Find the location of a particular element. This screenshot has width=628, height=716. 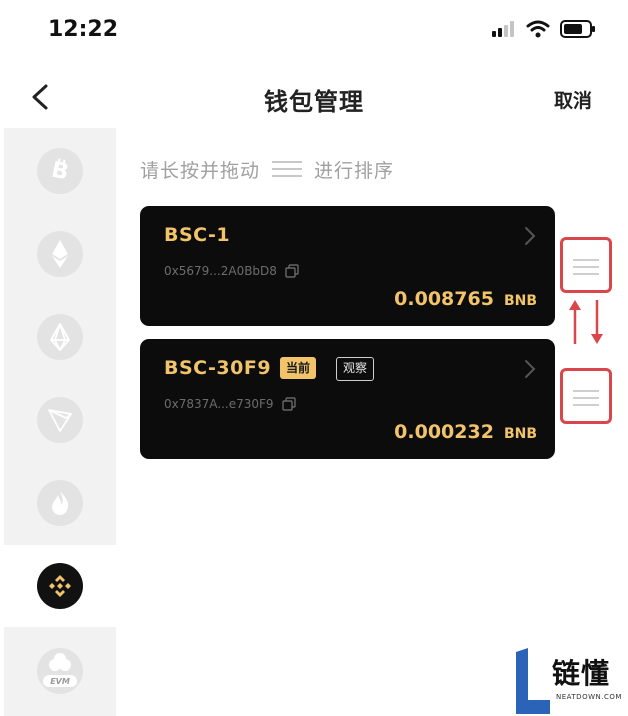

wallet-balance: 0.000232 BNB is located at coordinates (465, 432).